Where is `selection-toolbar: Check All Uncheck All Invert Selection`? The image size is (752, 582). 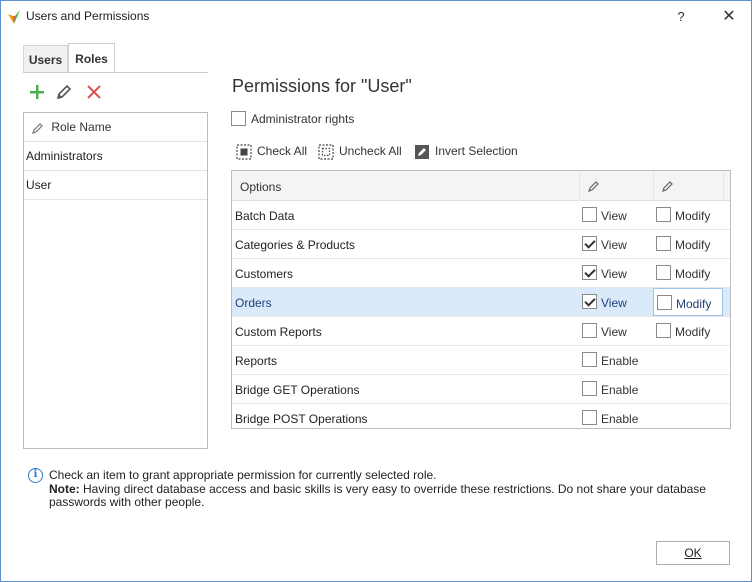 selection-toolbar: Check All Uncheck All Invert Selection is located at coordinates (386, 151).